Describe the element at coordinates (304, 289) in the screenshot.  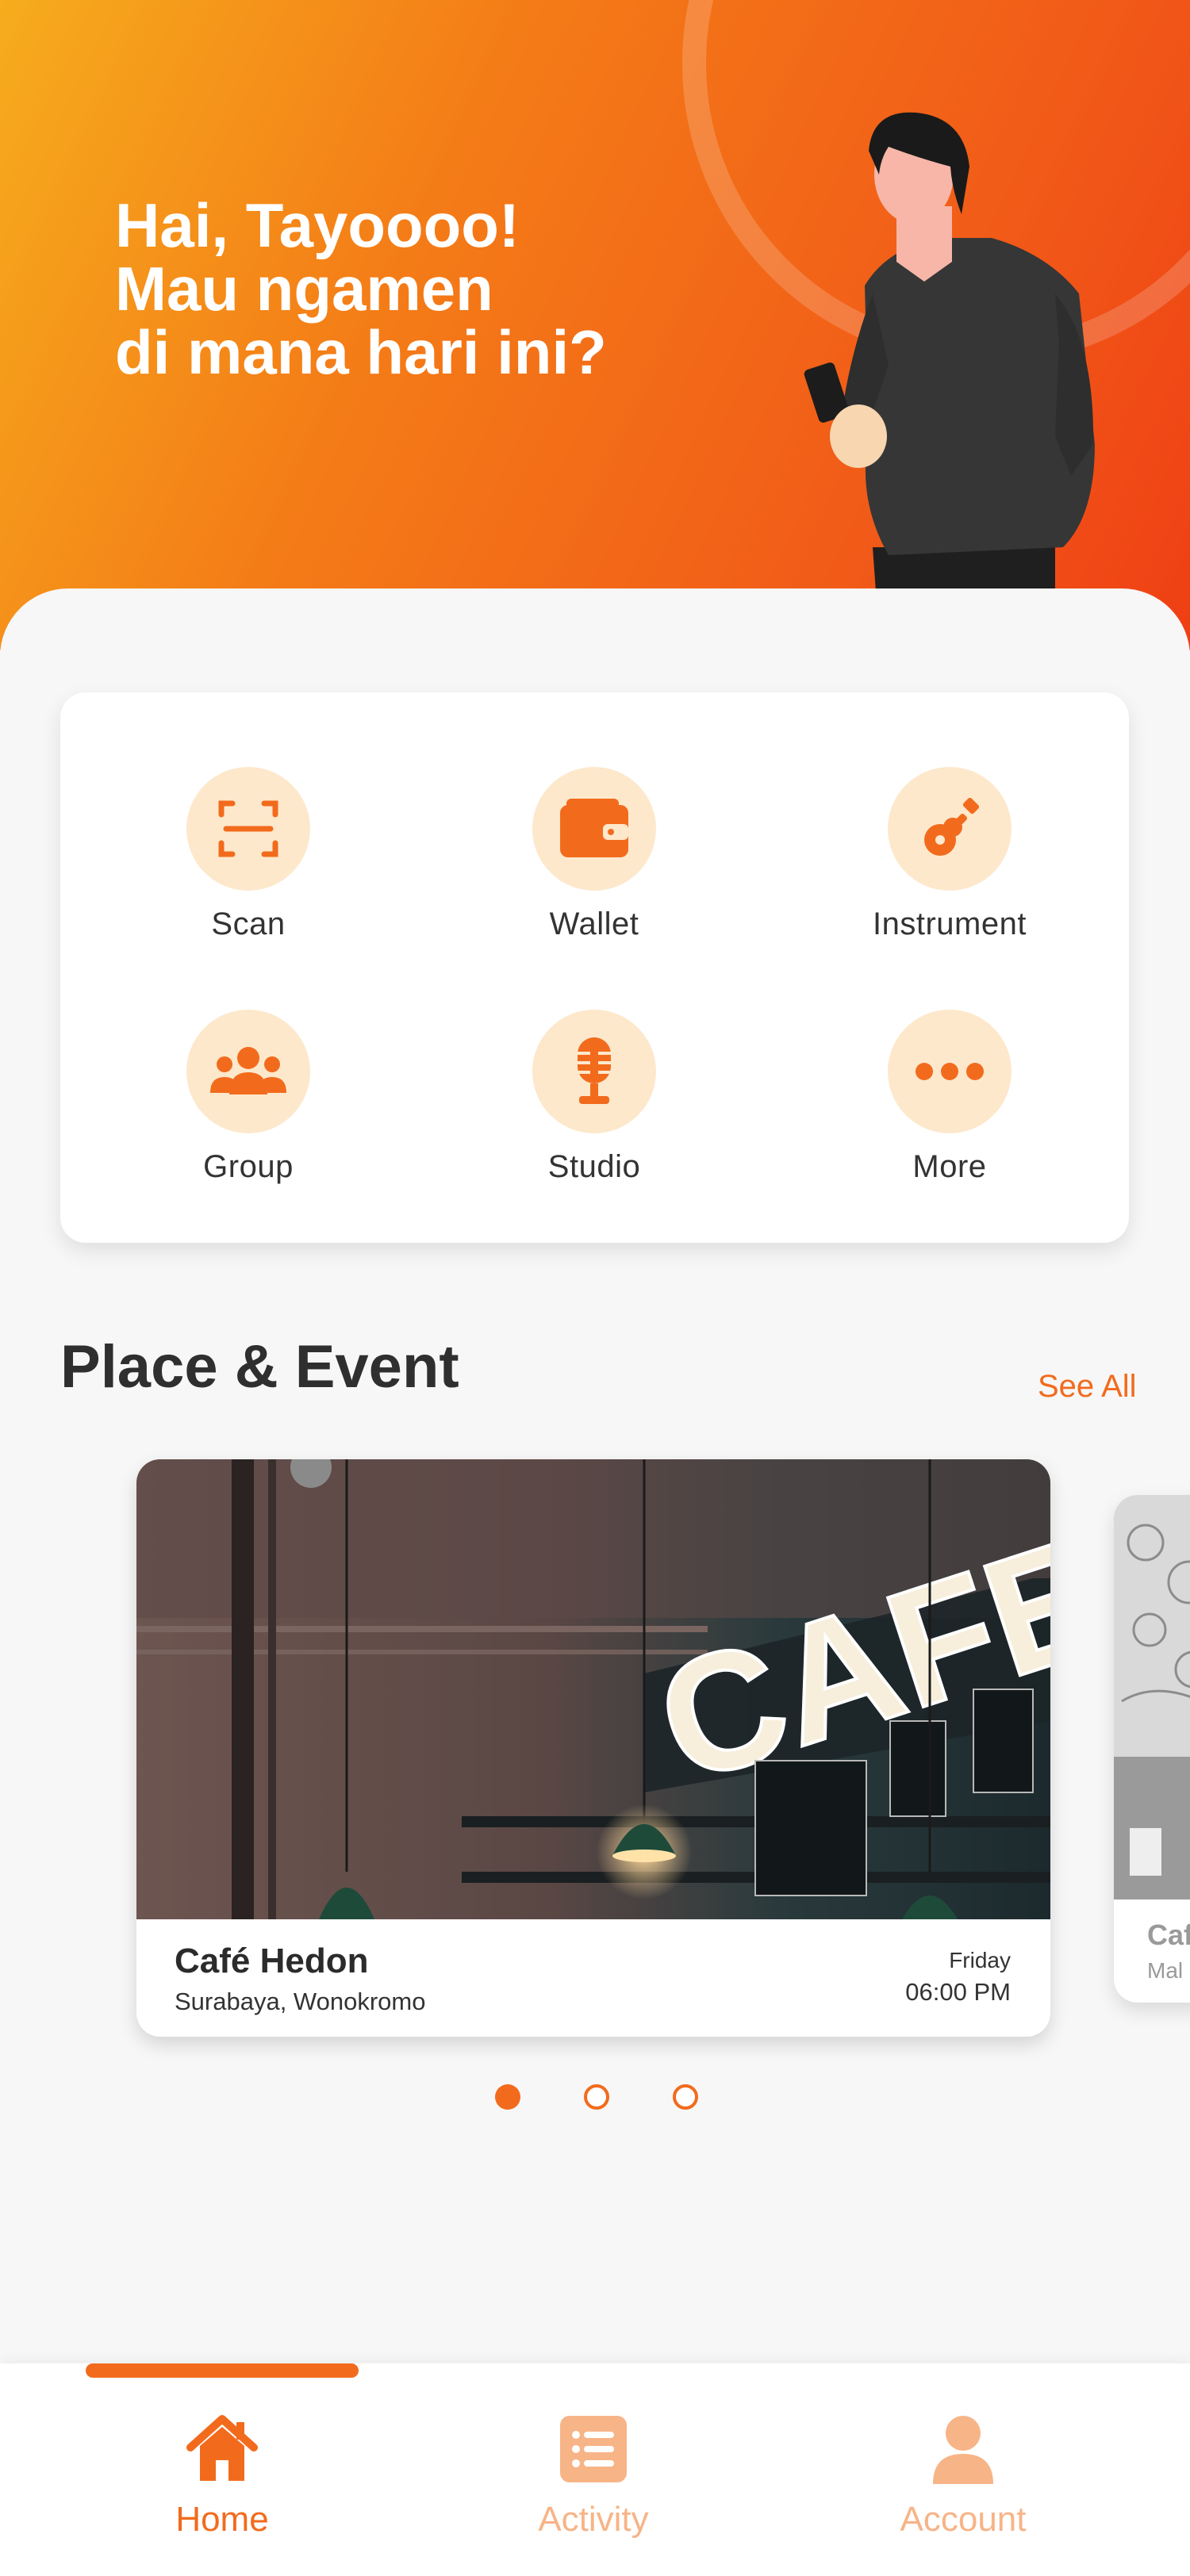
I see `greeting-line-2: Mau ngamen` at that location.